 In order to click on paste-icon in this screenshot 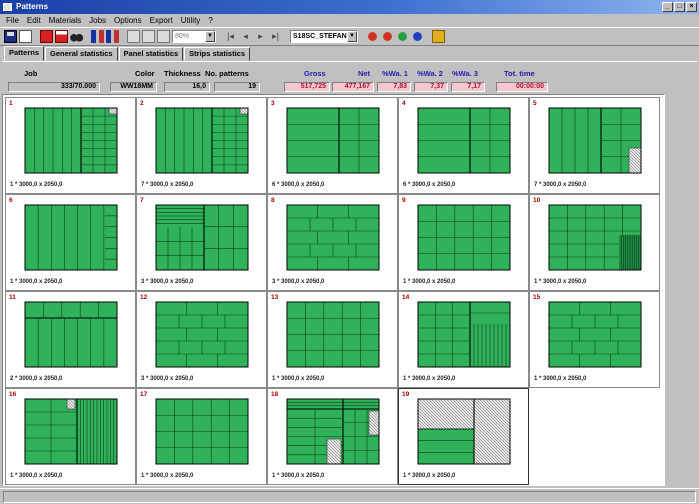, I will do `click(148, 36)`.